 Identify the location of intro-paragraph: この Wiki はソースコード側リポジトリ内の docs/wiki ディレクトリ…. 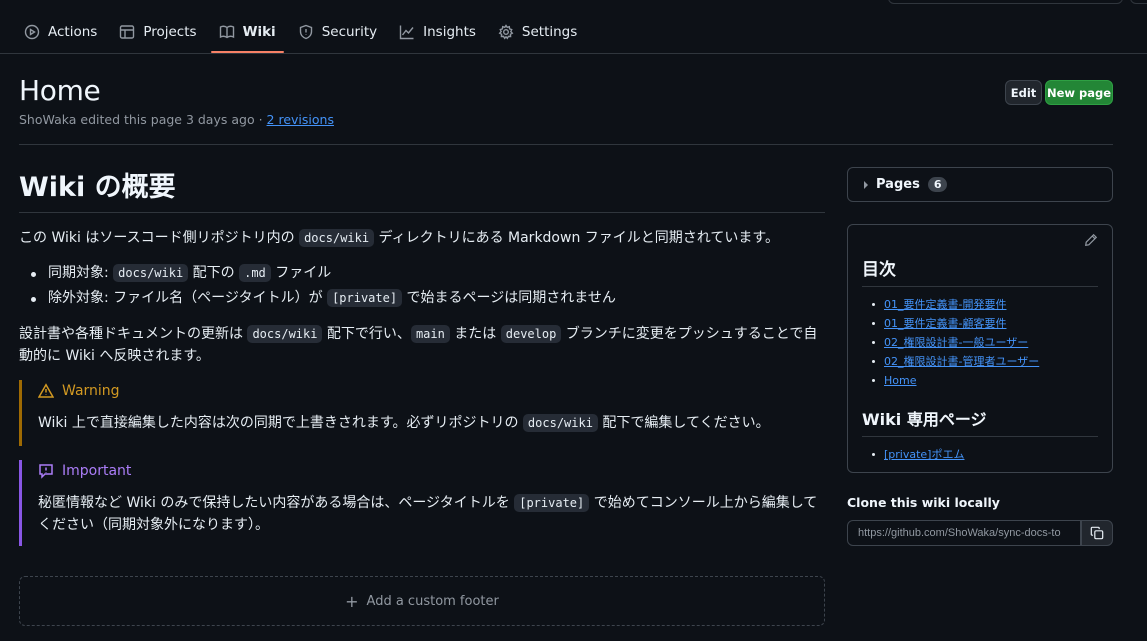
(399, 238).